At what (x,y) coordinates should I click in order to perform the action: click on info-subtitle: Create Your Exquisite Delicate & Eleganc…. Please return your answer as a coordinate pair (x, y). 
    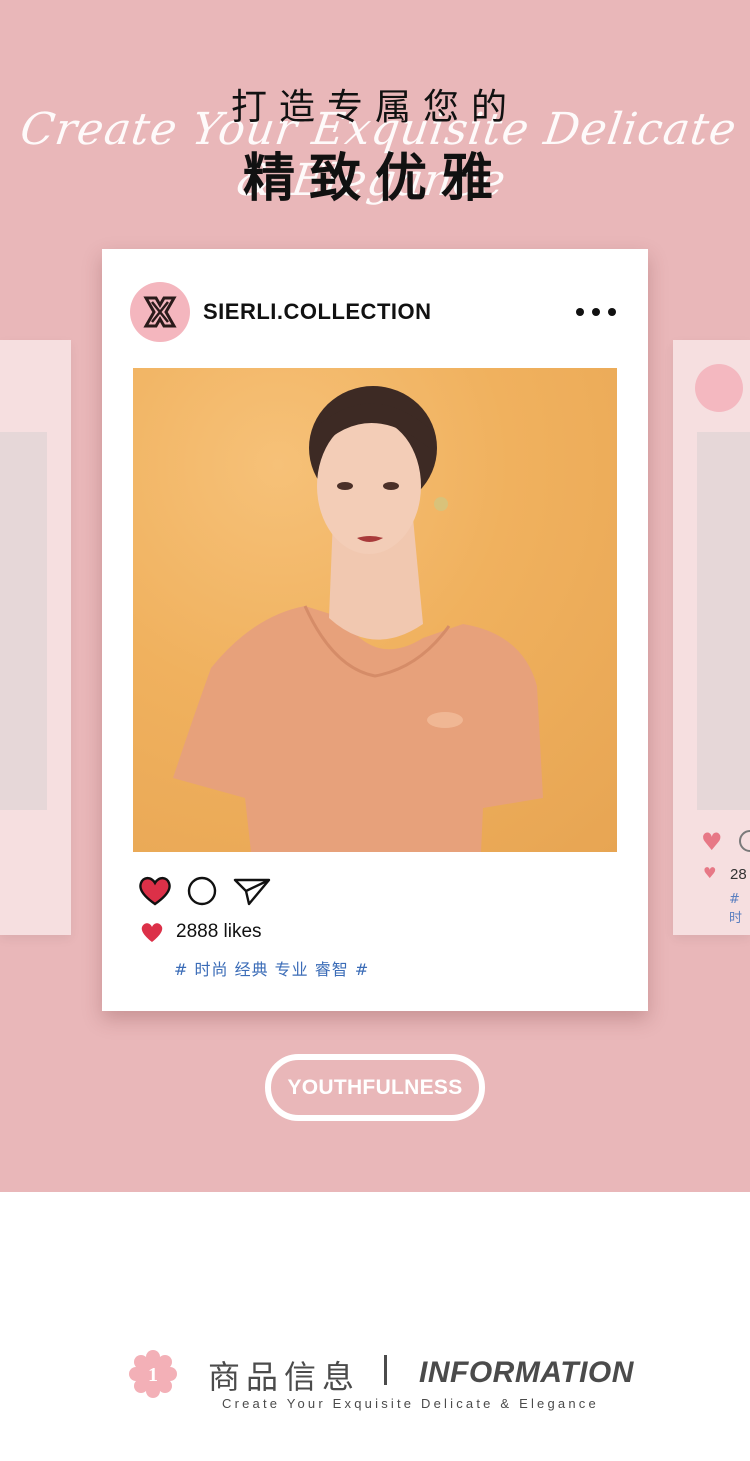
    Looking at the image, I should click on (410, 1403).